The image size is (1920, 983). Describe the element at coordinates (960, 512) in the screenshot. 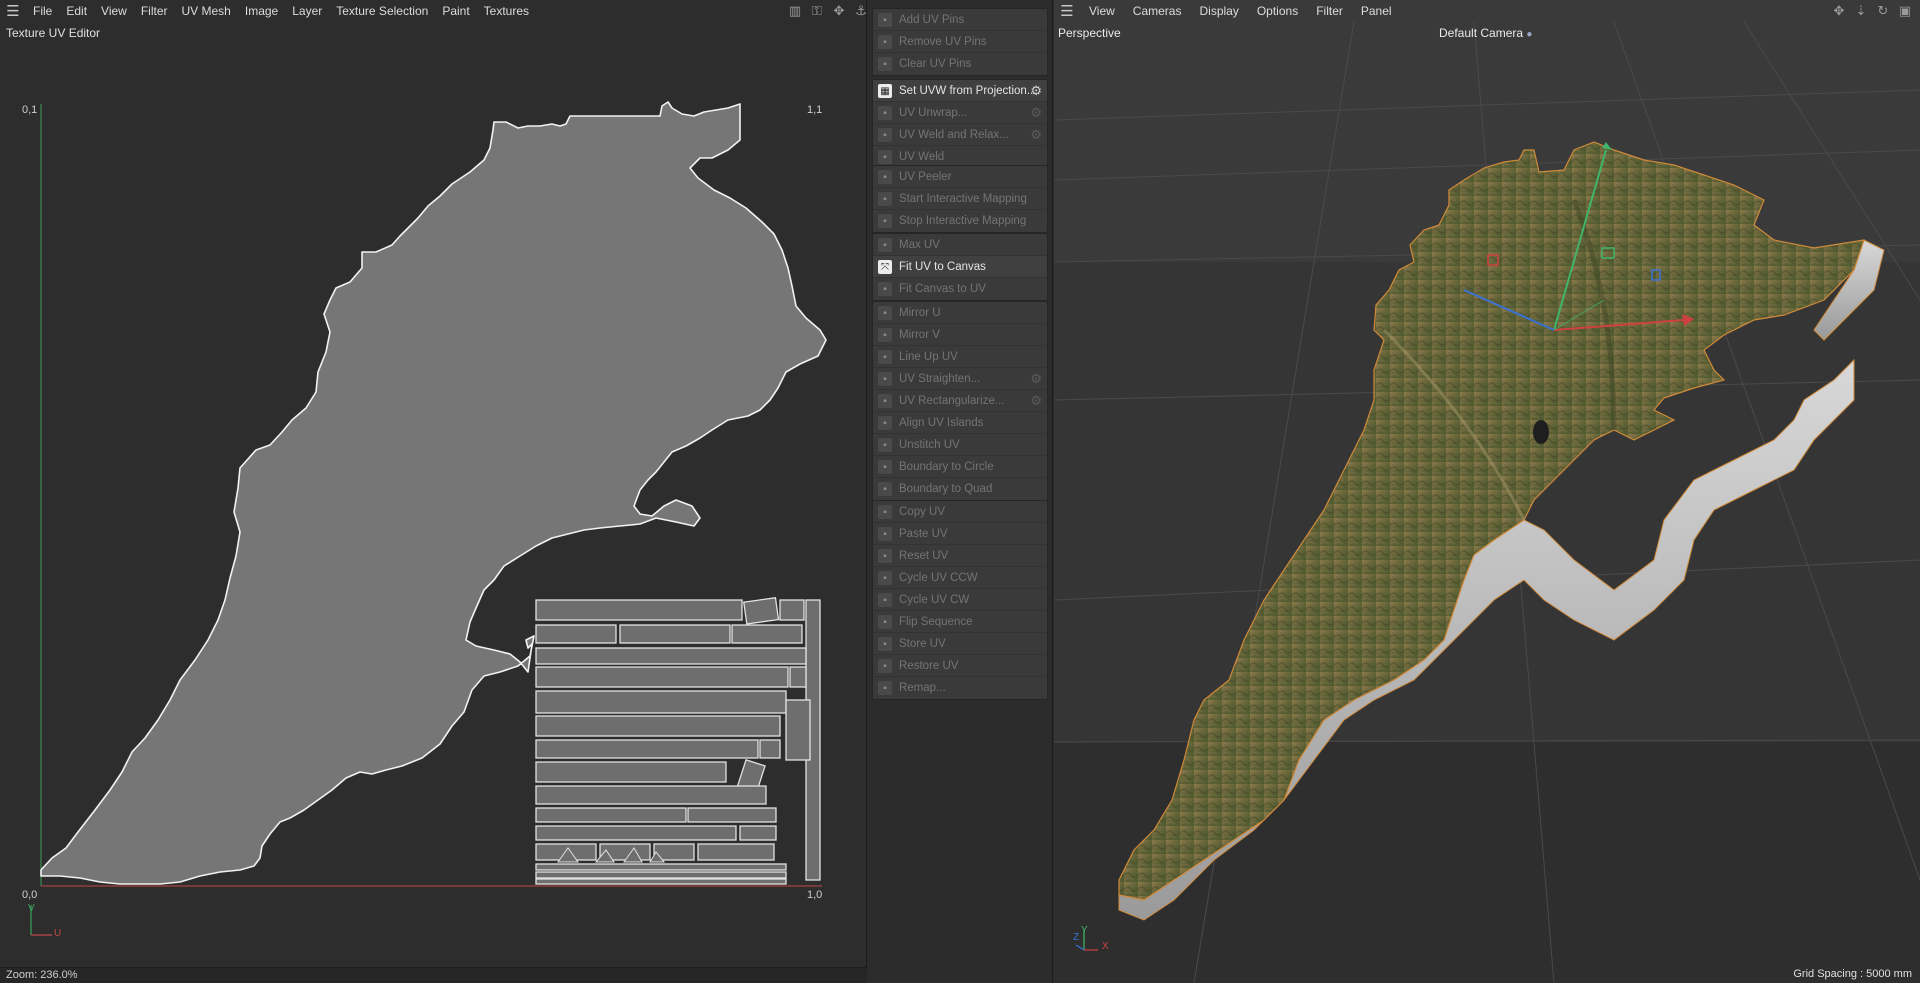

I see `cmd-copy-uv: ▪ Copy UV` at that location.